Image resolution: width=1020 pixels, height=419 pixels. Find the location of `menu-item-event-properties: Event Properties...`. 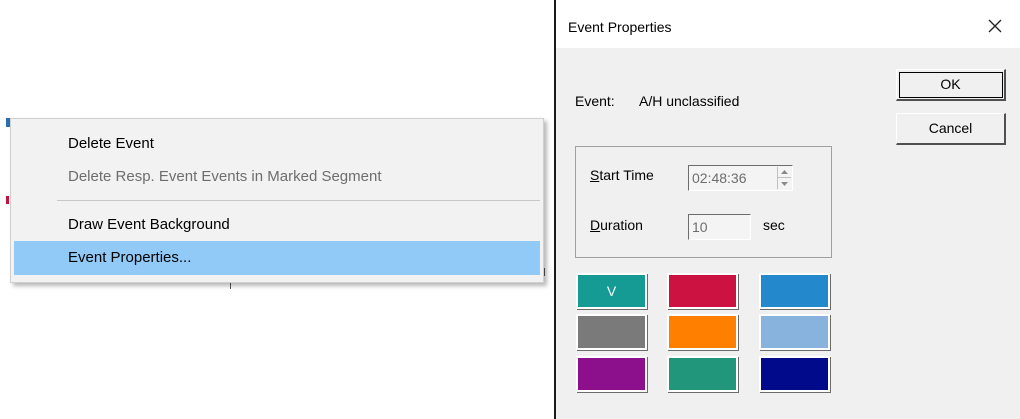

menu-item-event-properties: Event Properties... is located at coordinates (277, 258).